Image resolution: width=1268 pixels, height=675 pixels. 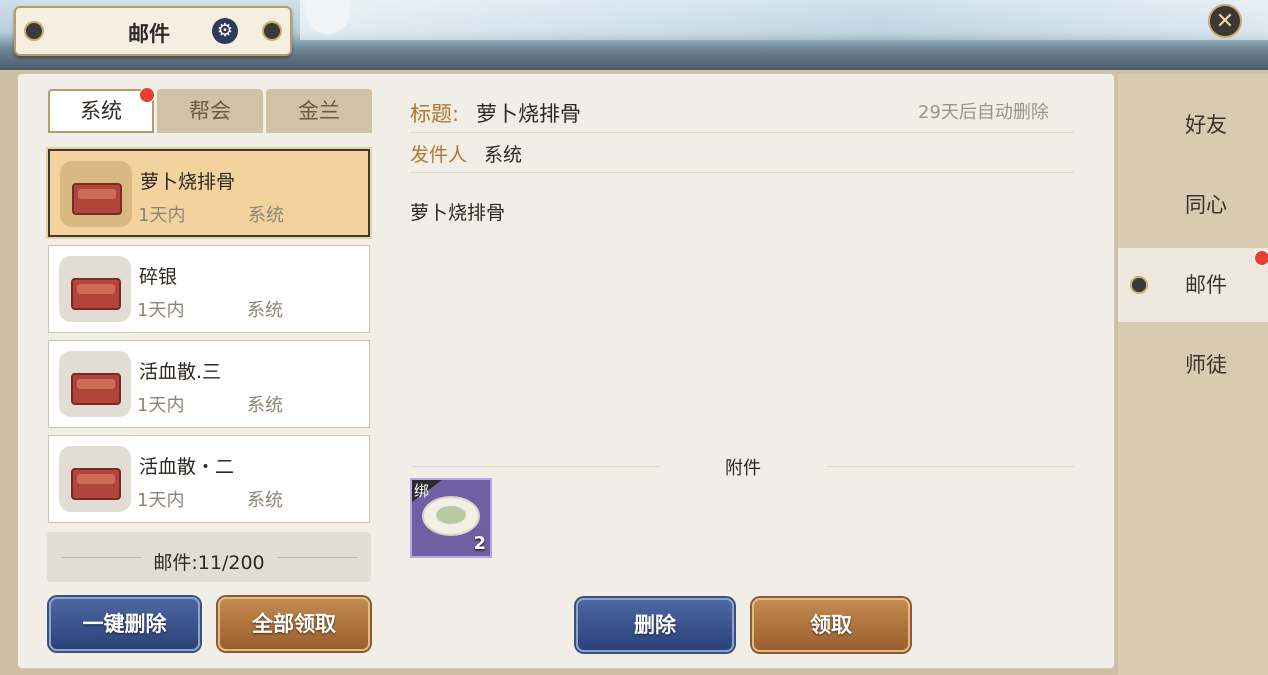 What do you see at coordinates (479, 543) in the screenshot?
I see `item-quantity: 2` at bounding box center [479, 543].